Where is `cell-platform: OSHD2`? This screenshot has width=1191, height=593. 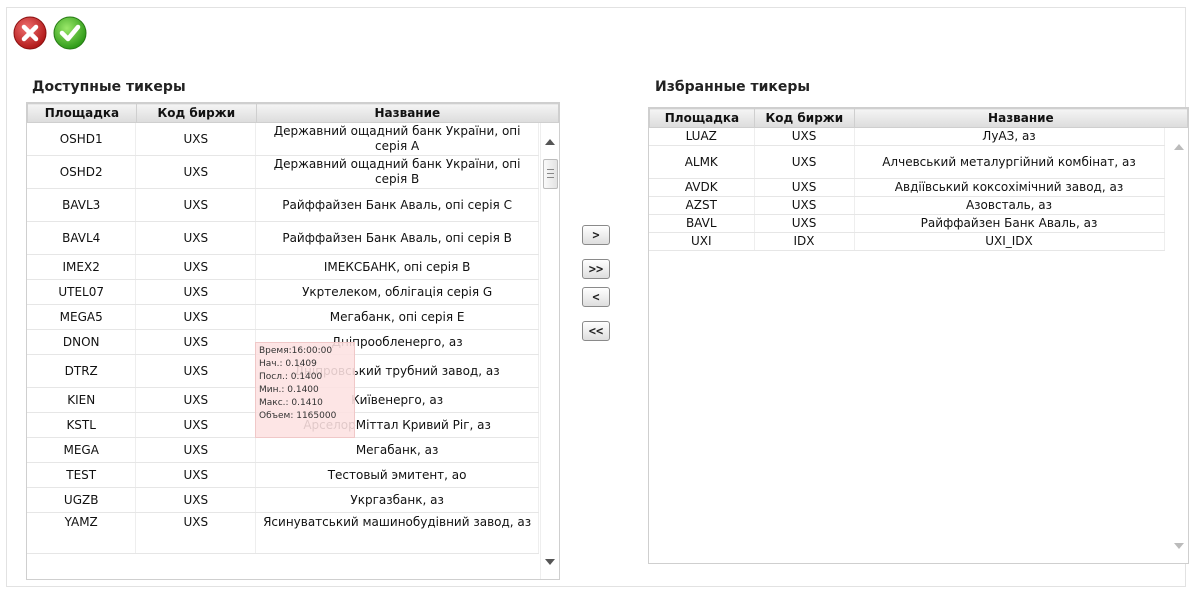
cell-platform: OSHD2 is located at coordinates (82, 172).